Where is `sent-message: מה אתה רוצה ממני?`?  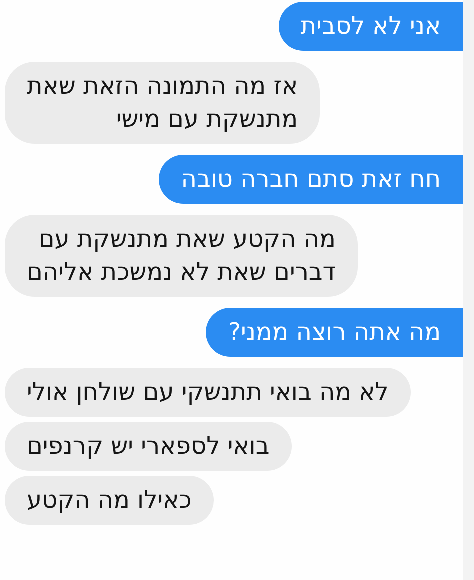
sent-message: מה אתה רוצה ממני? is located at coordinates (334, 332).